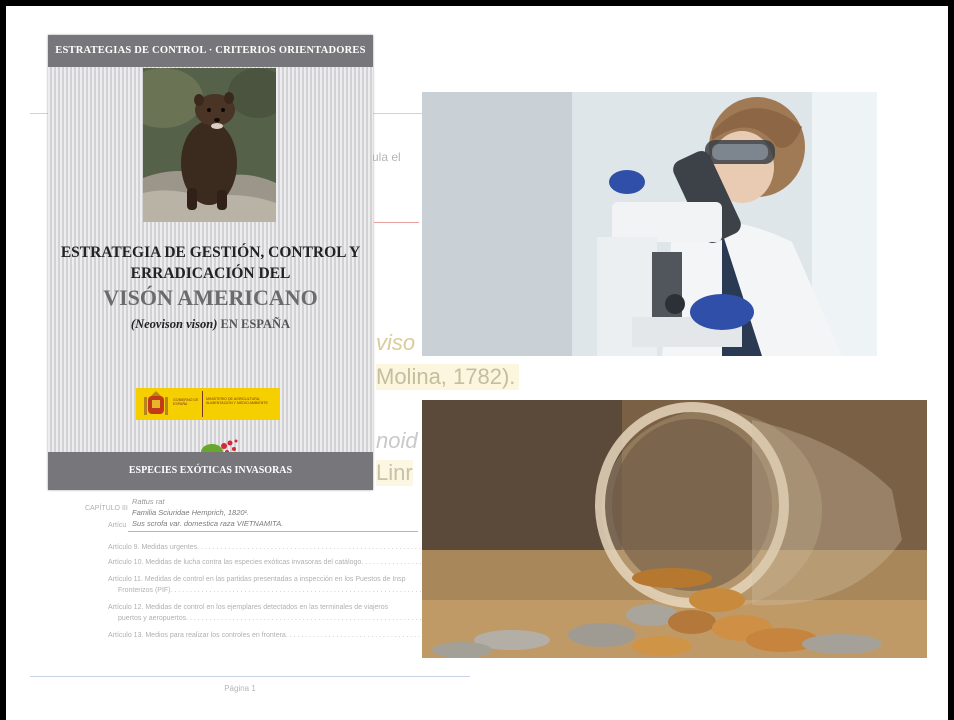 Image resolution: width=954 pixels, height=720 pixels. Describe the element at coordinates (394, 473) in the screenshot. I see `doc-fragment: Linr` at that location.